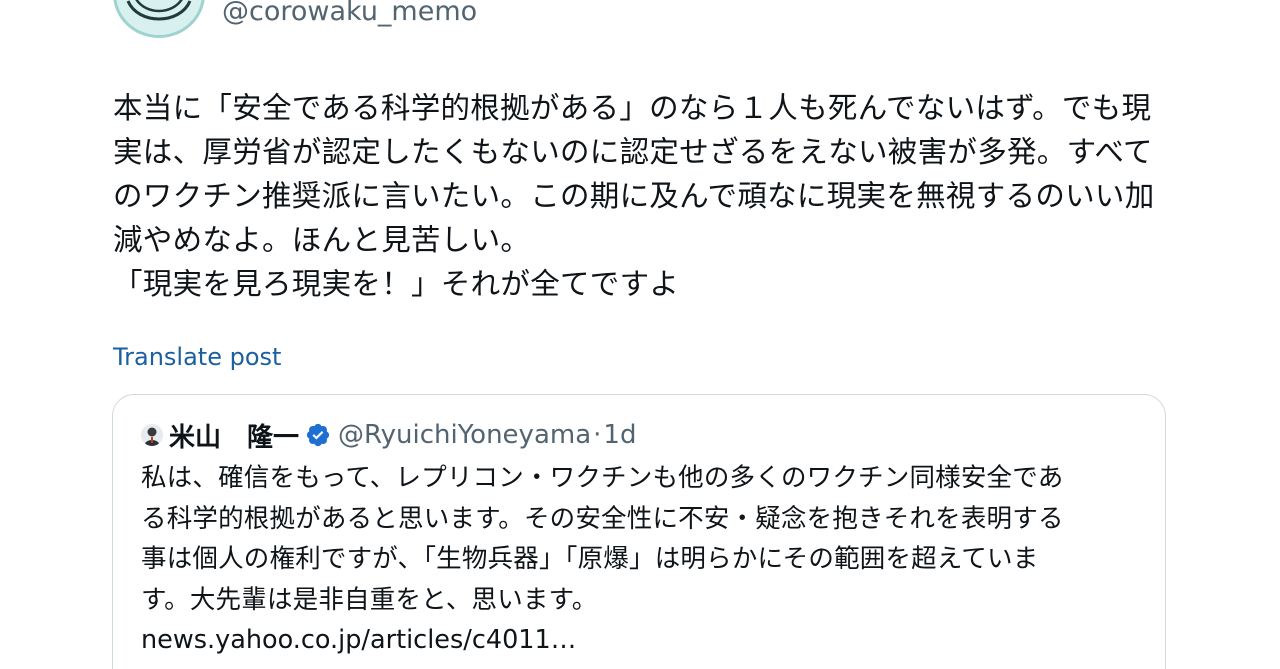 This screenshot has width=1280, height=669. I want to click on post-text-line: 本当に「安全である科学的根拠がある」のなら１人も死んでないはず。でも現, so click(632, 108).